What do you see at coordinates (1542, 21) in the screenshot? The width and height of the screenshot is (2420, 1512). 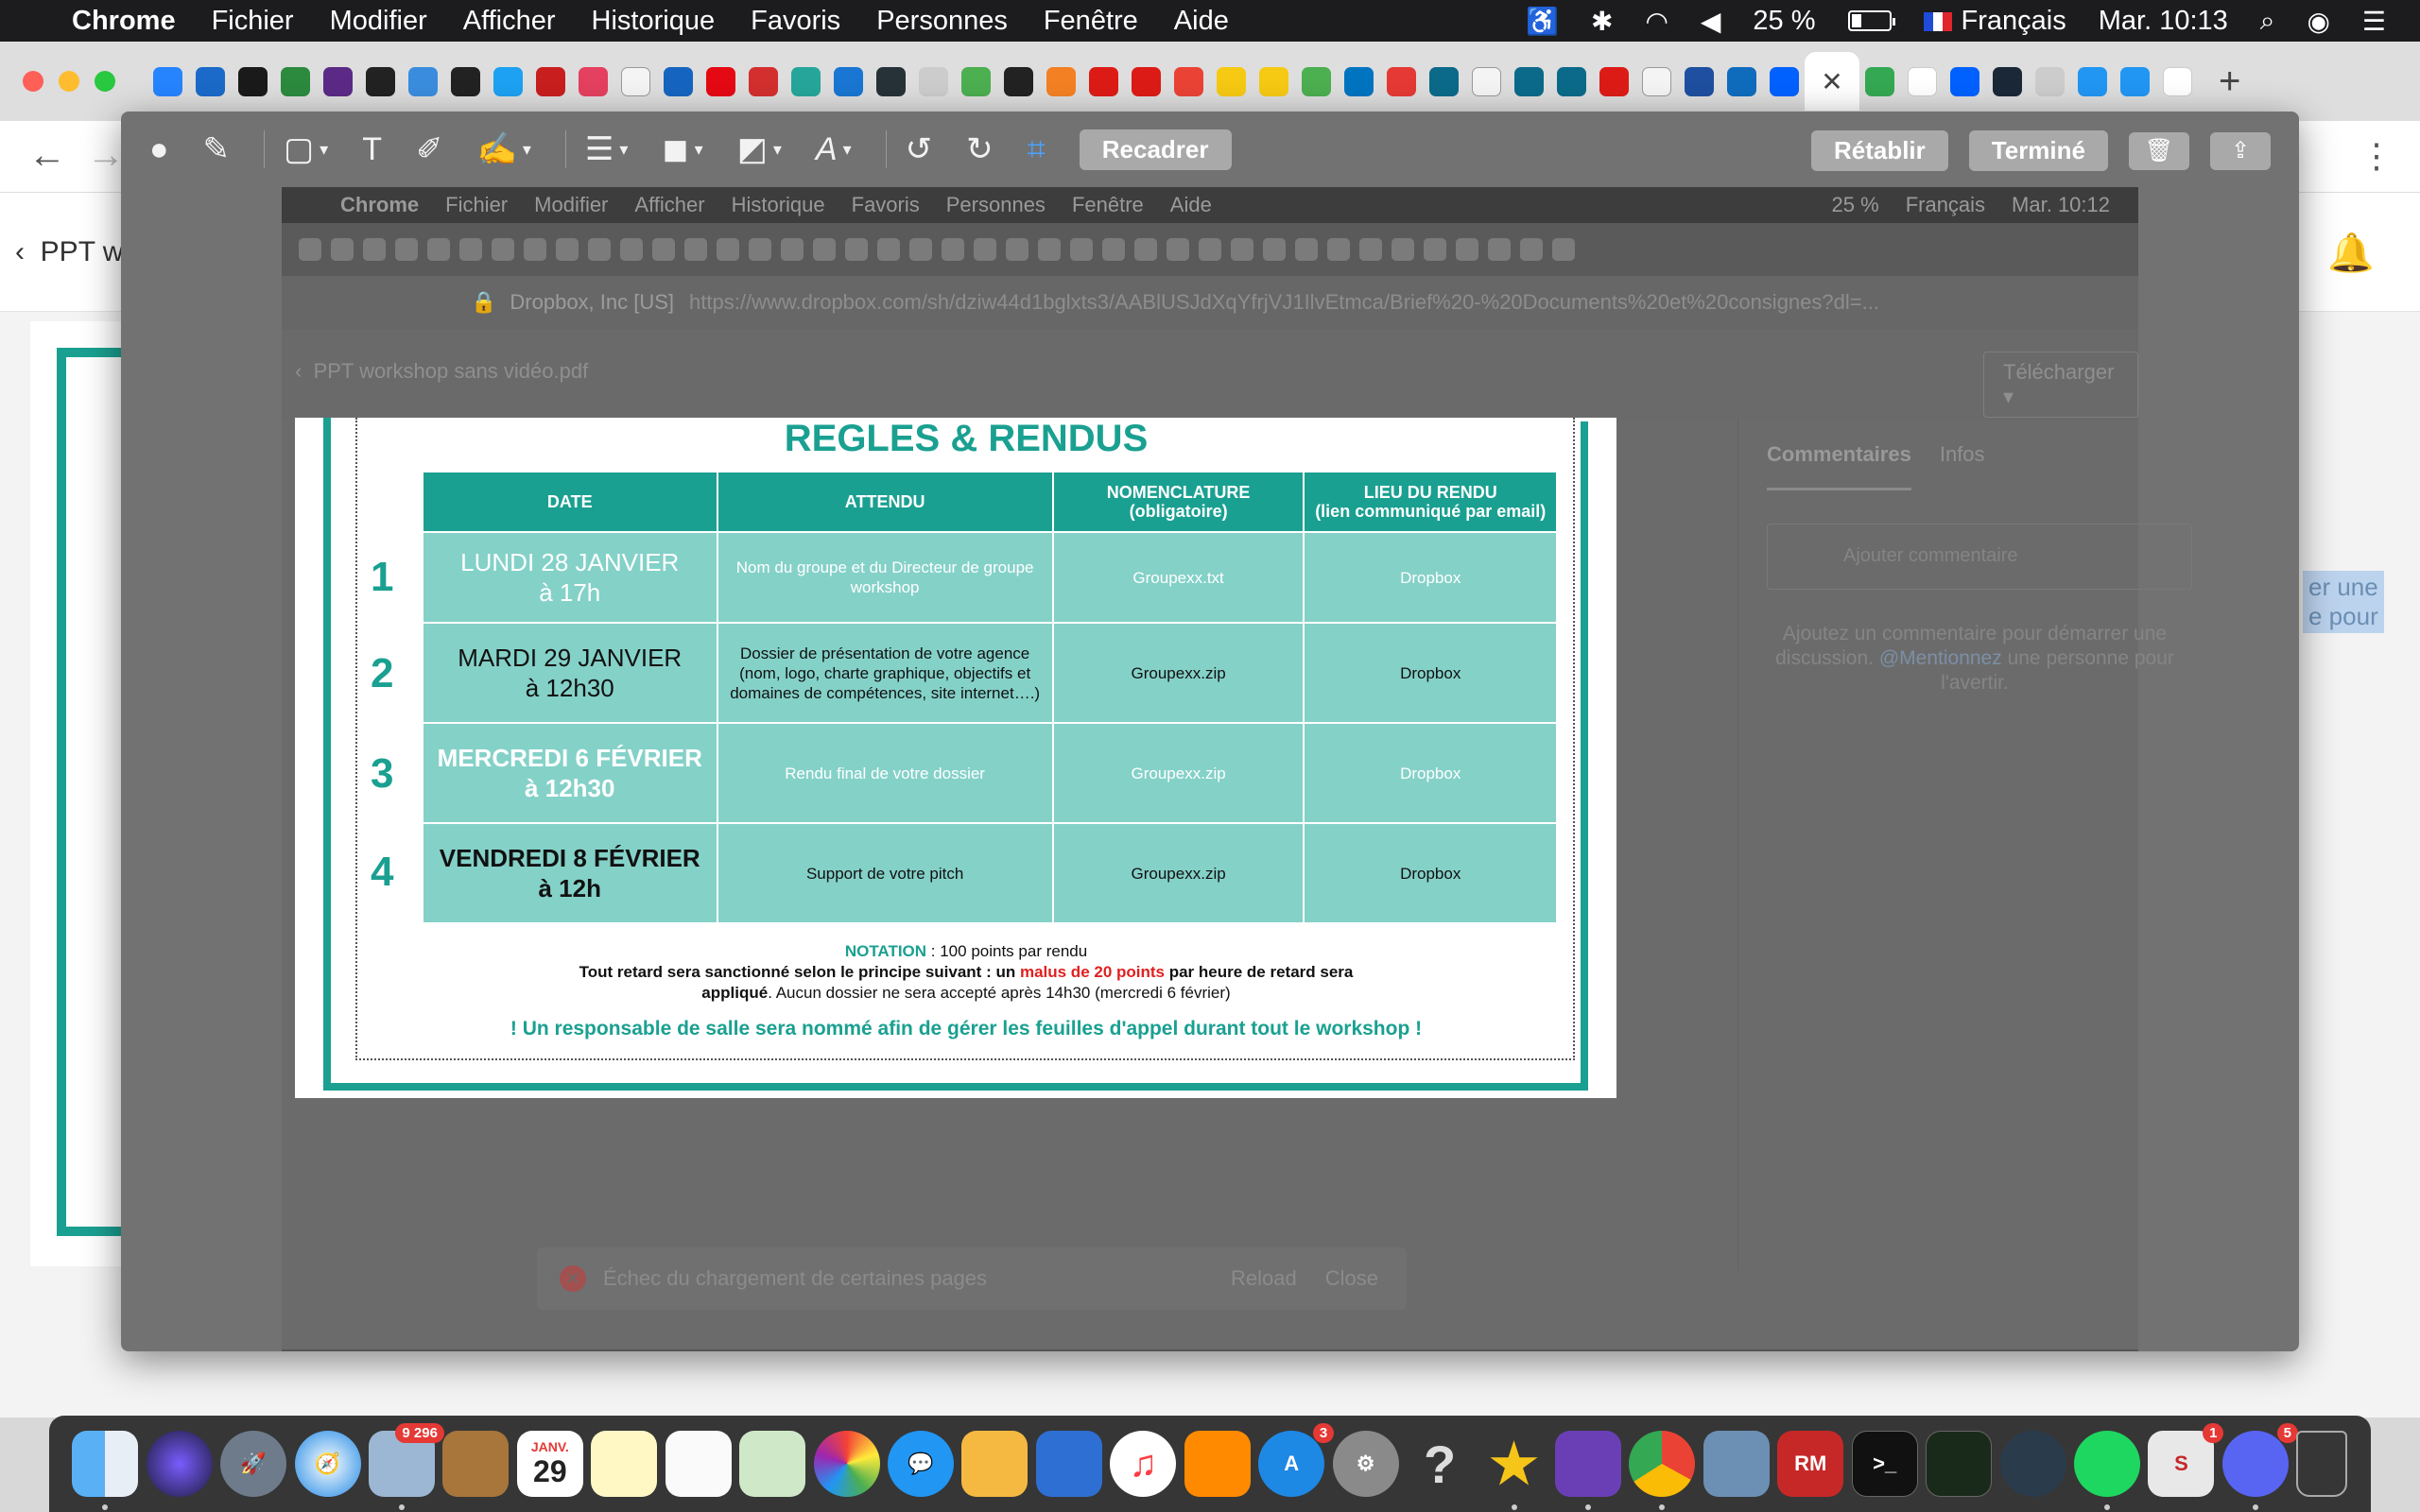 I see `accessibility-icon: ♿` at bounding box center [1542, 21].